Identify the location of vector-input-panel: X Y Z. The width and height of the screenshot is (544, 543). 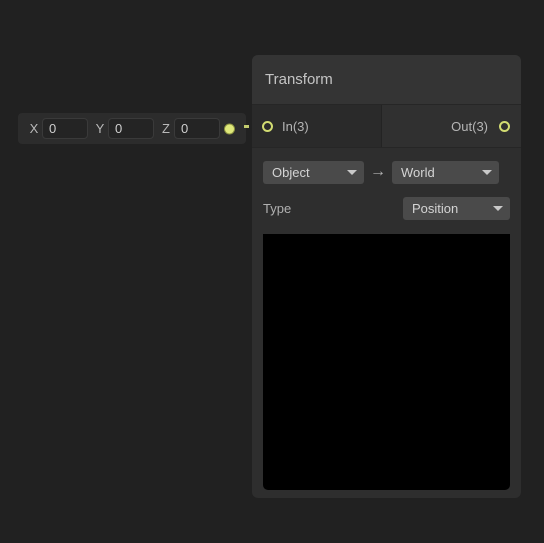
(132, 128).